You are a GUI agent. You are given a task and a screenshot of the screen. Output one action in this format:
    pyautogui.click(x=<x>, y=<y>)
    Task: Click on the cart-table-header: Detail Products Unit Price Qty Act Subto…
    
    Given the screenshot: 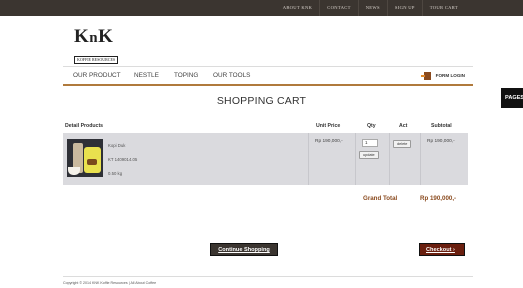 What is the action you would take?
    pyautogui.click(x=268, y=126)
    